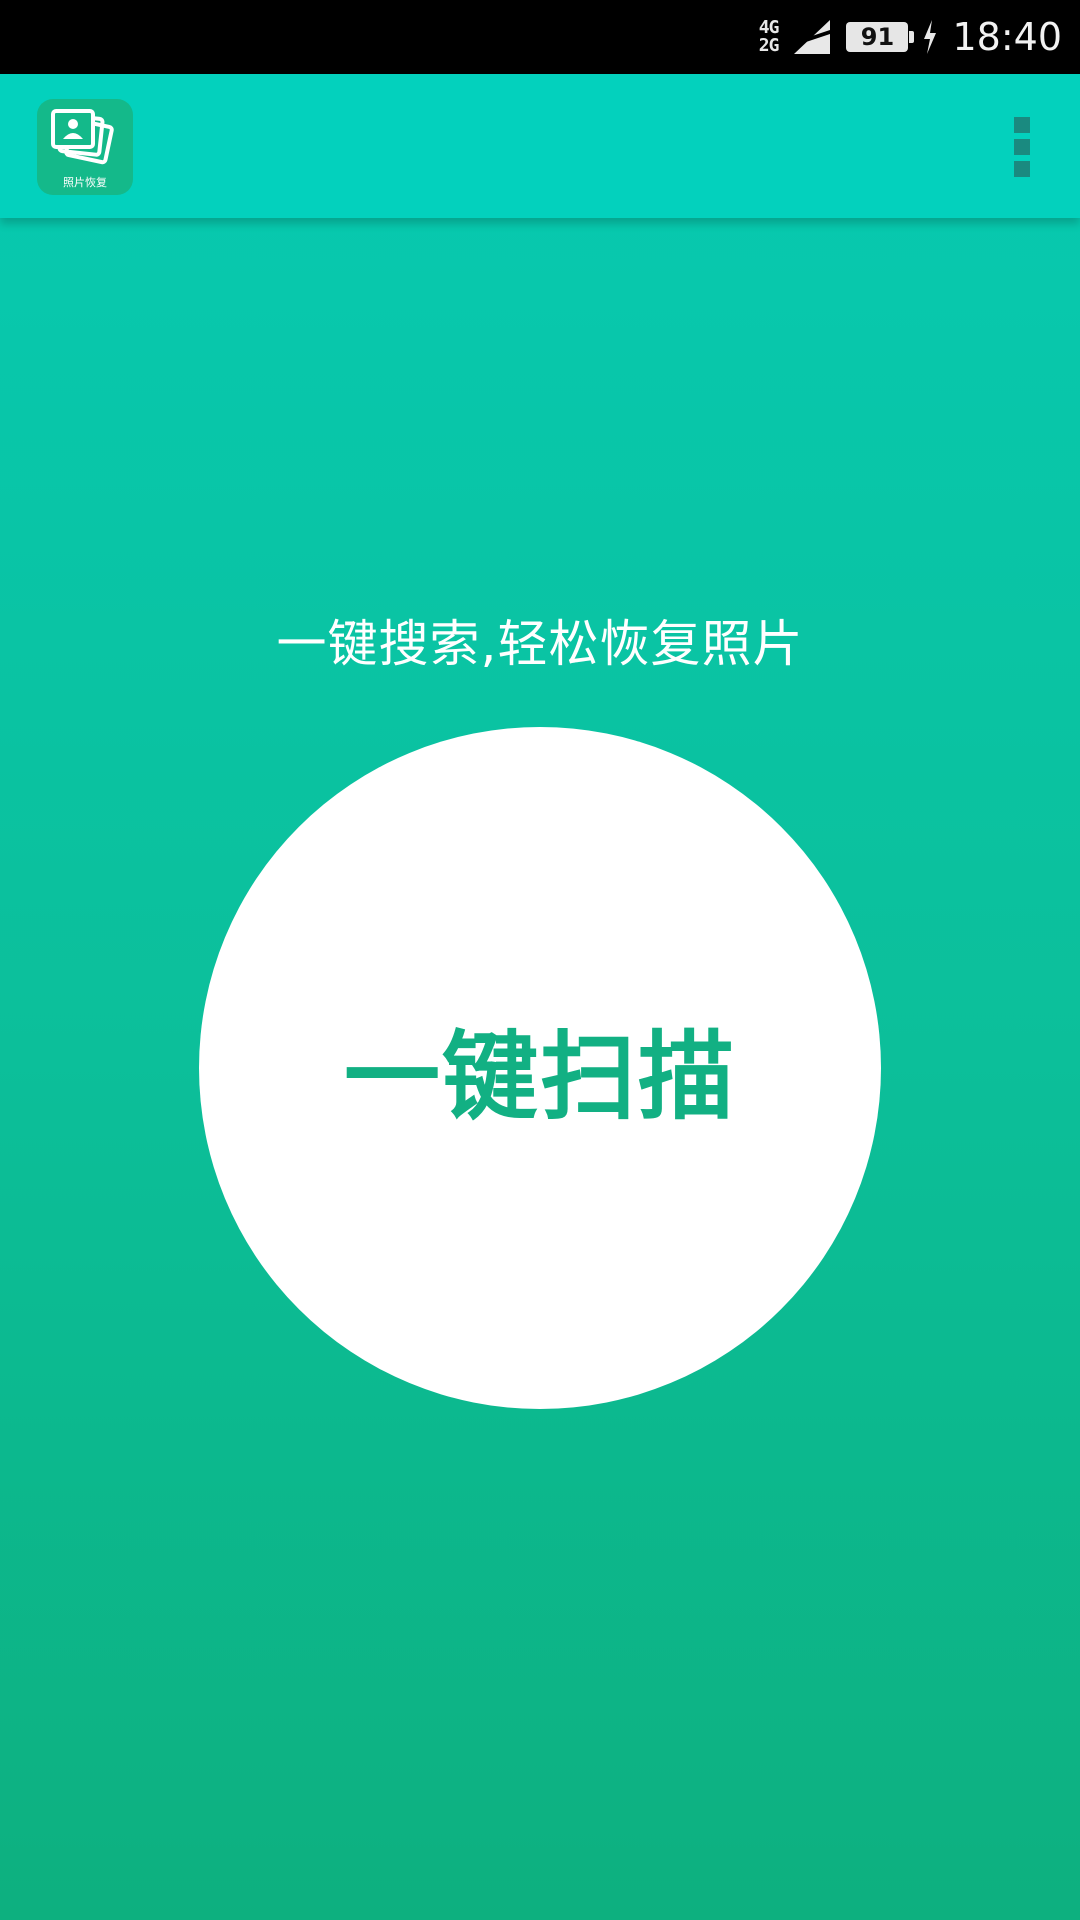 The image size is (1080, 1920). What do you see at coordinates (82, 137) in the screenshot?
I see `photo-stack-icon` at bounding box center [82, 137].